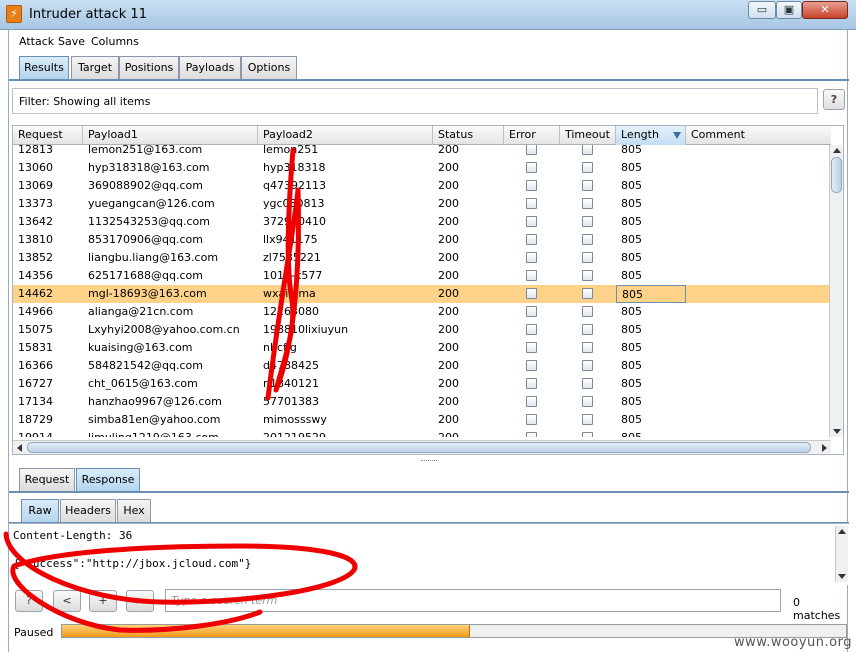  I want to click on cell-request: 17134, so click(35, 401).